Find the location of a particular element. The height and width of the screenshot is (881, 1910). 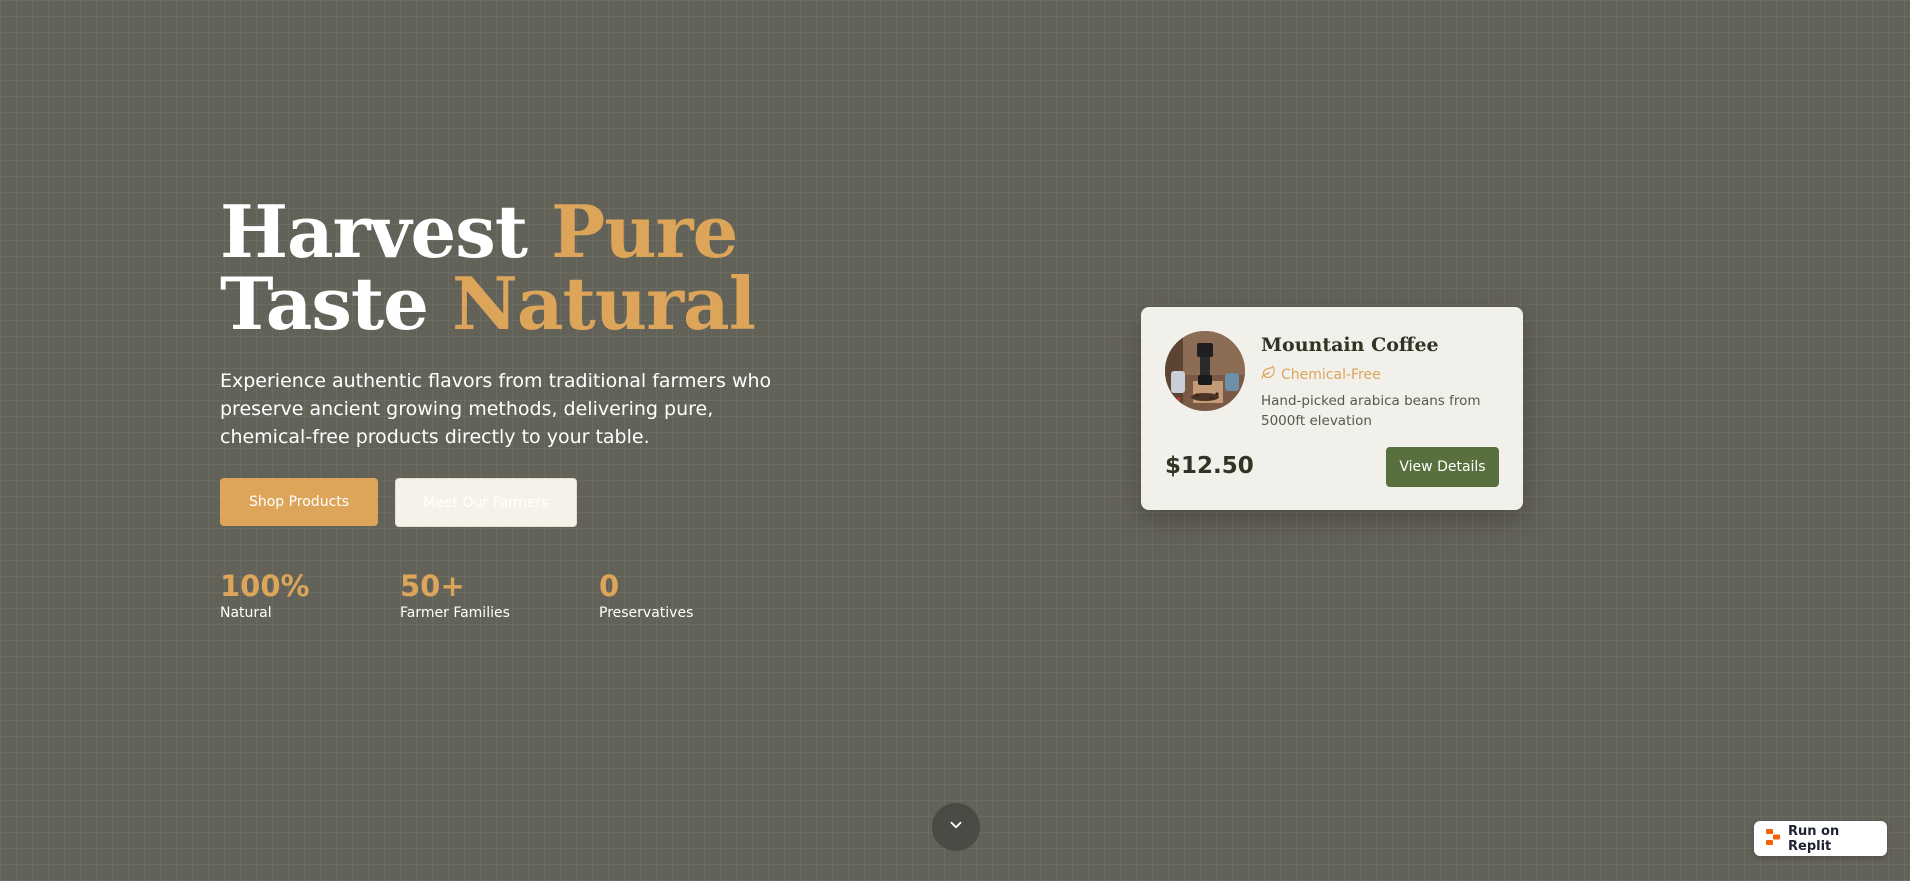

scroll-down-button is located at coordinates (956, 827).